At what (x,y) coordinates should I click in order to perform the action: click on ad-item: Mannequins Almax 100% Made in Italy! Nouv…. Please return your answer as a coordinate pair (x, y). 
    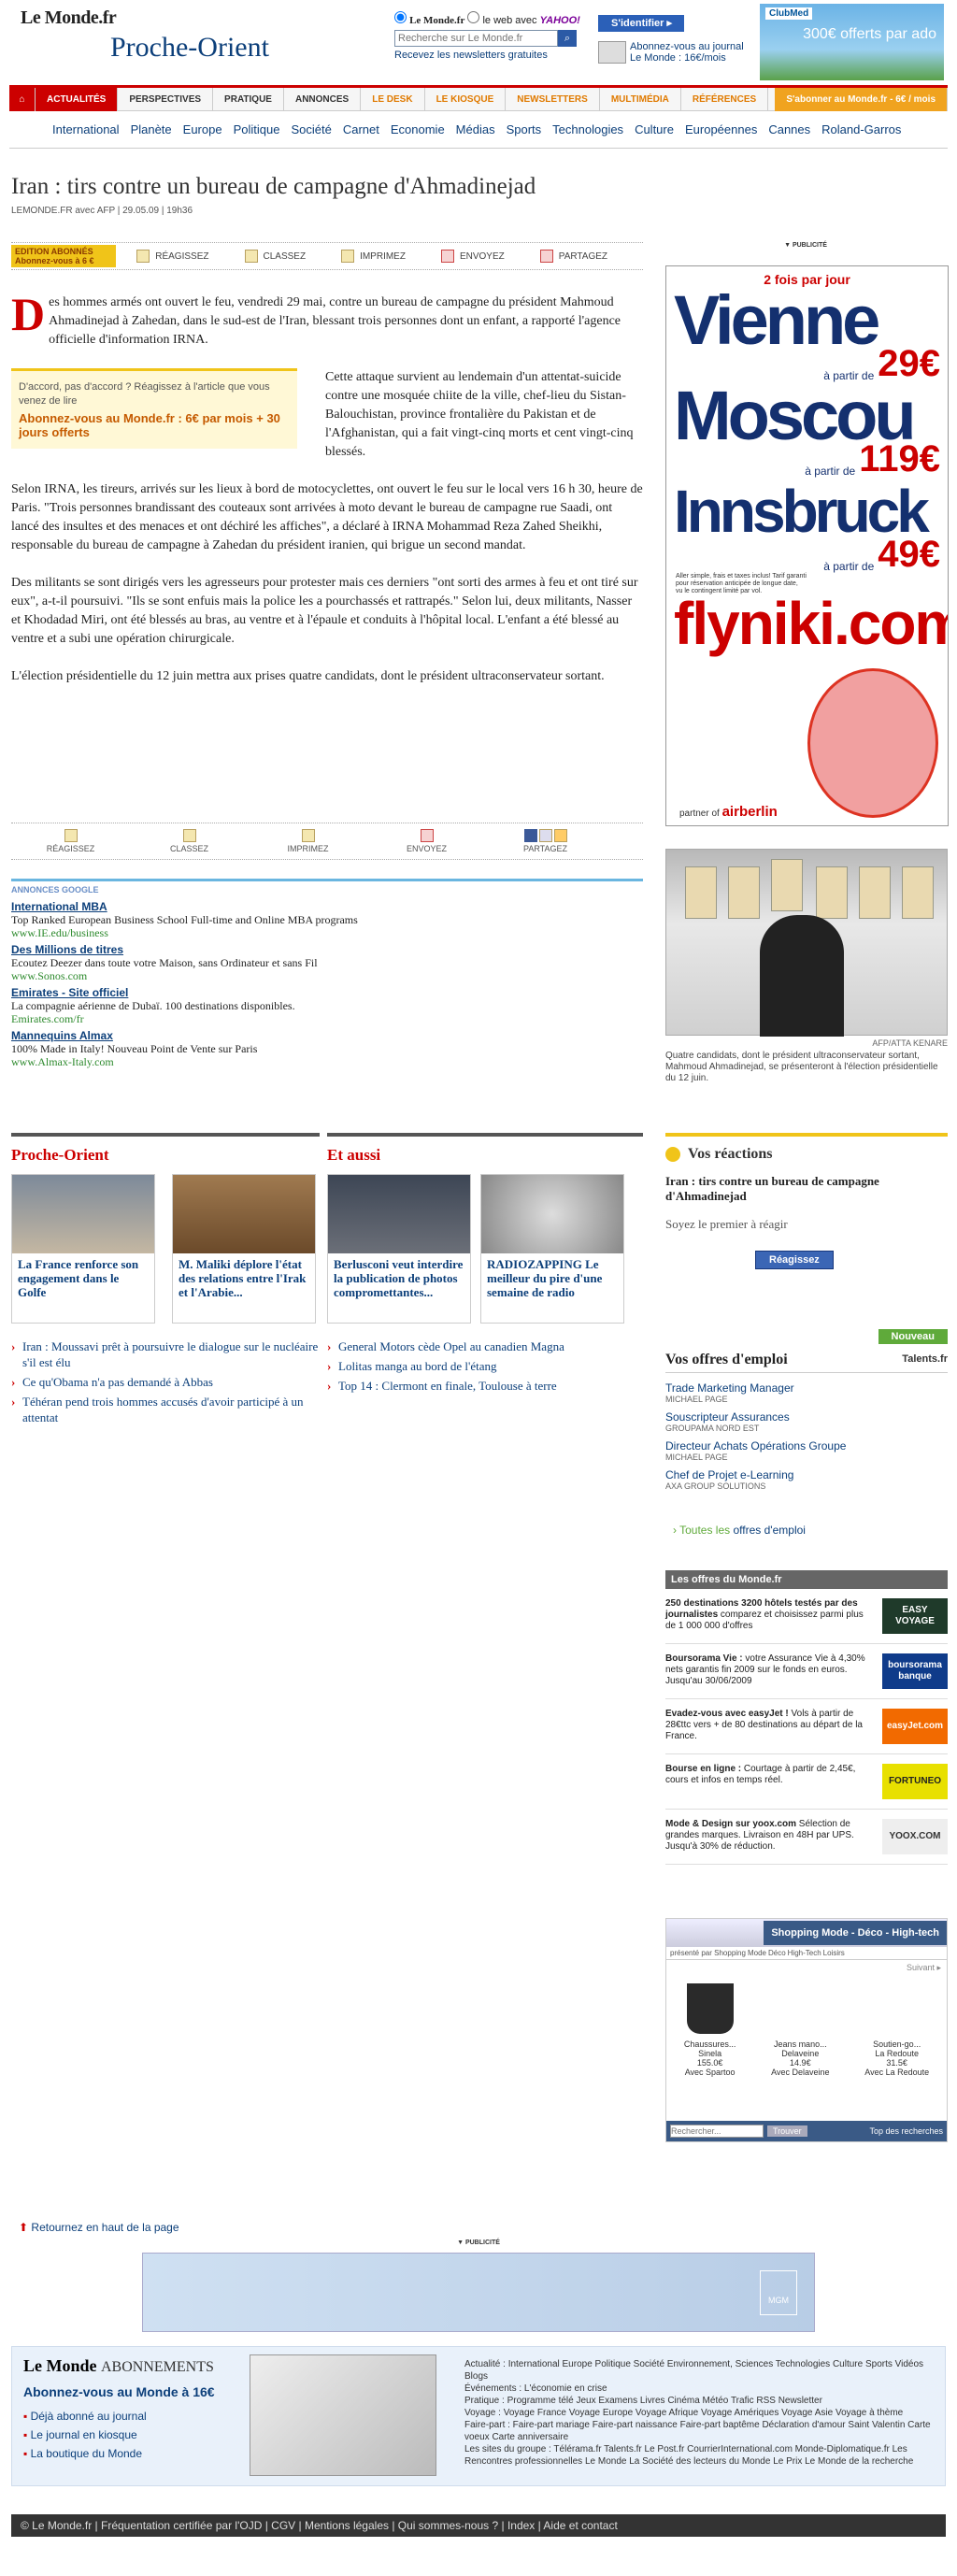
    Looking at the image, I should click on (327, 1048).